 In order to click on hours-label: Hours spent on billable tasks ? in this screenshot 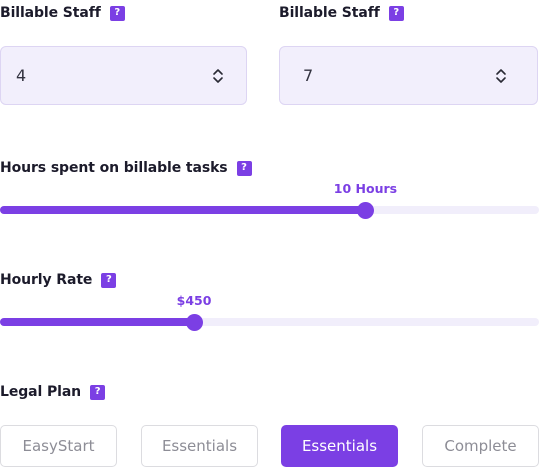, I will do `click(126, 168)`.